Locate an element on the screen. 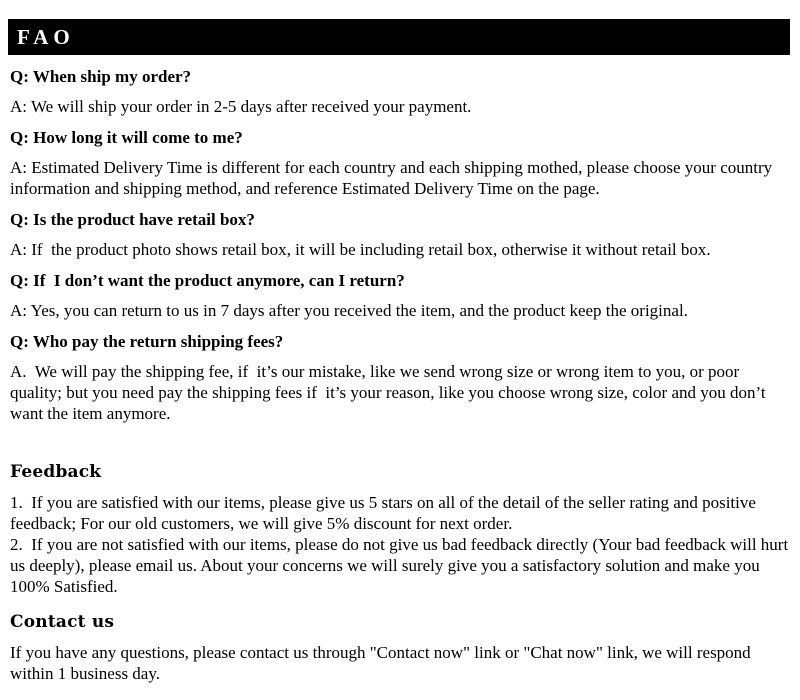 This screenshot has height=700, width=800. faq-question: Q: Is the product have retail box? is located at coordinates (132, 219).